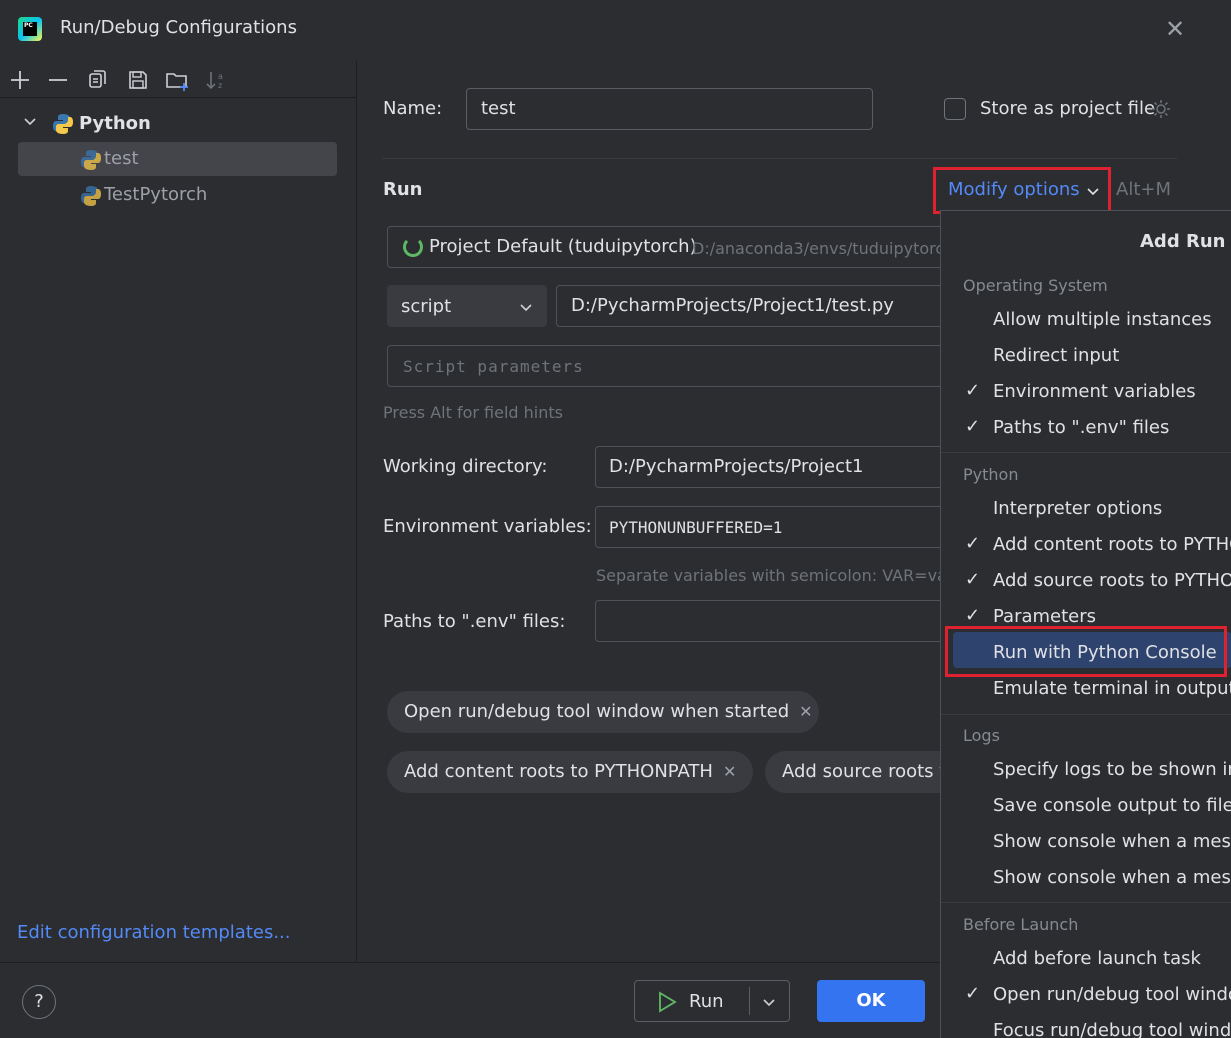 Image resolution: width=1231 pixels, height=1038 pixels. I want to click on option-chip: Add source roots t, so click(852, 772).